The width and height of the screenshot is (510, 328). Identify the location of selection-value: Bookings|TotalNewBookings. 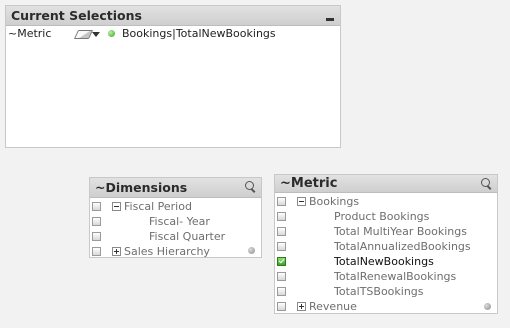
(199, 33).